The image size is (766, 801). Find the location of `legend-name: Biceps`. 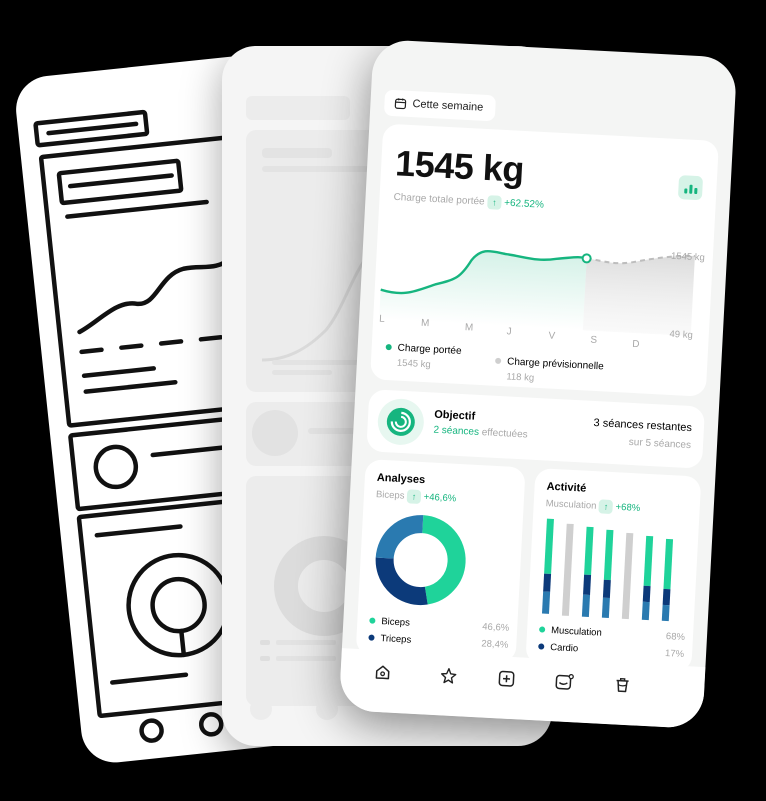

legend-name: Biceps is located at coordinates (396, 622).